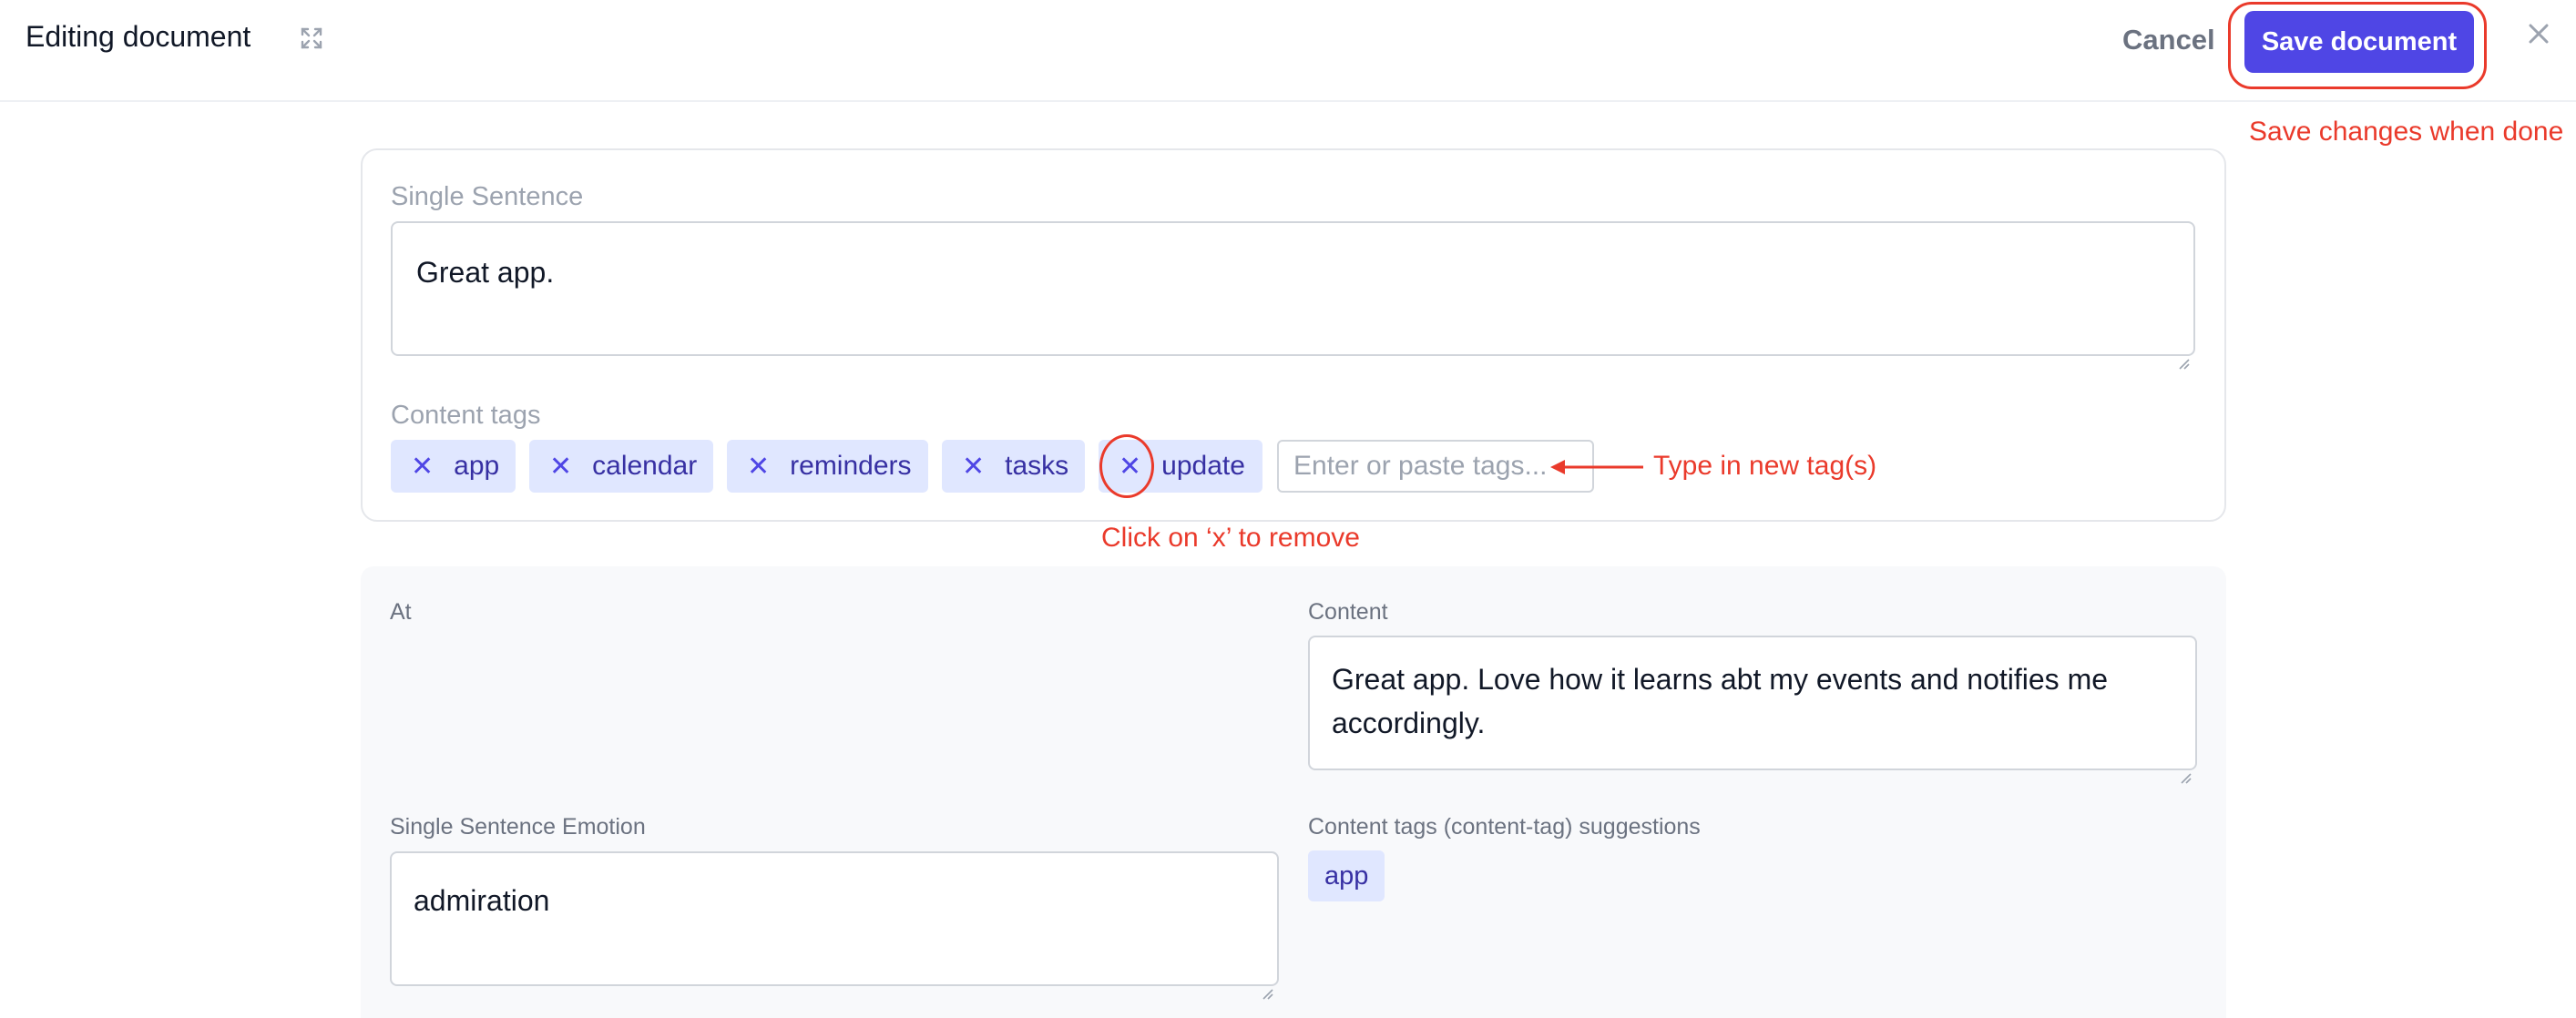 This screenshot has height=1018, width=2576. What do you see at coordinates (485, 272) in the screenshot?
I see `single-sentence-value: Great app.` at bounding box center [485, 272].